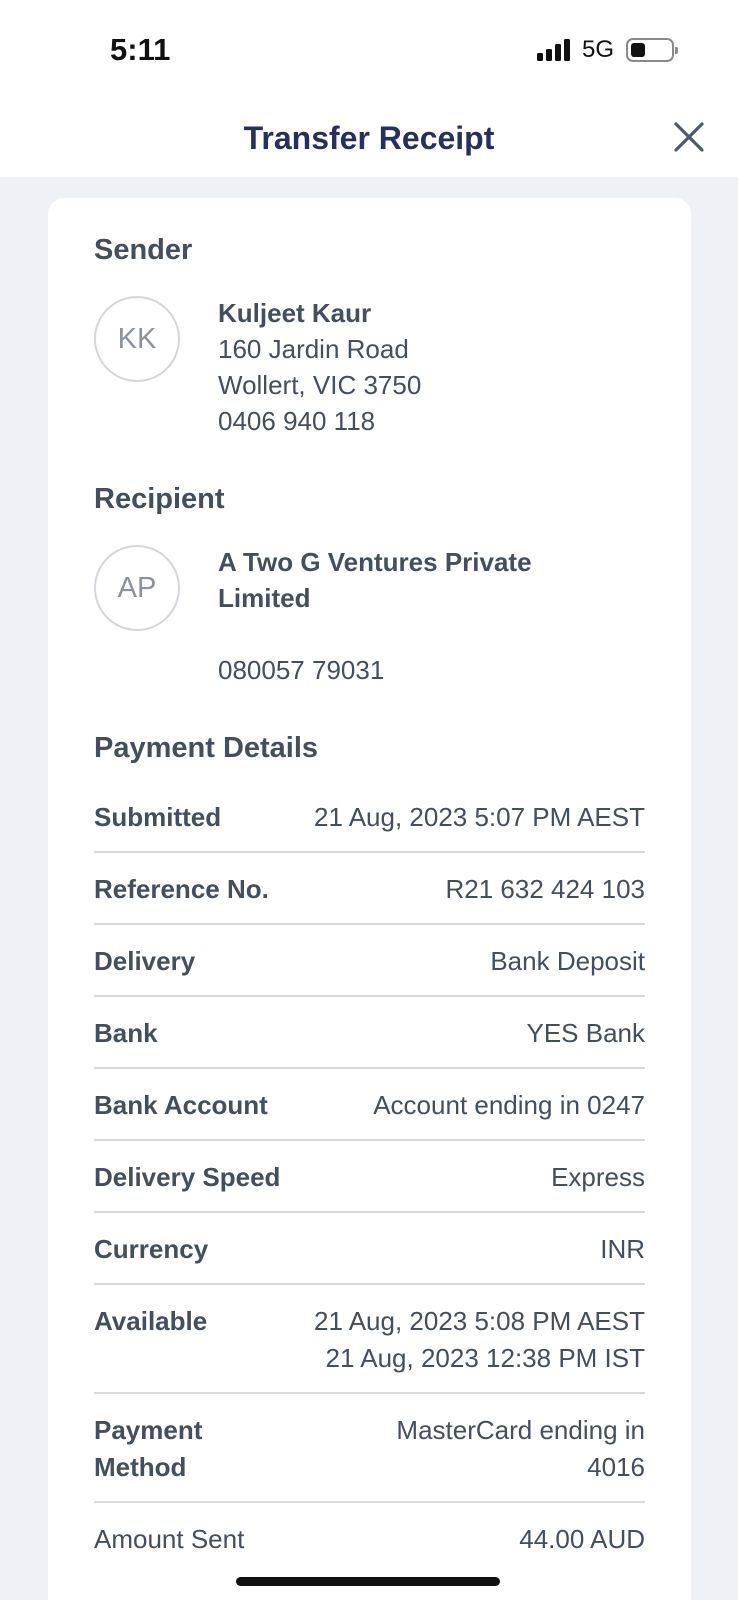 This screenshot has width=738, height=1600. What do you see at coordinates (297, 421) in the screenshot?
I see `sender-phone: 0406 940 118` at bounding box center [297, 421].